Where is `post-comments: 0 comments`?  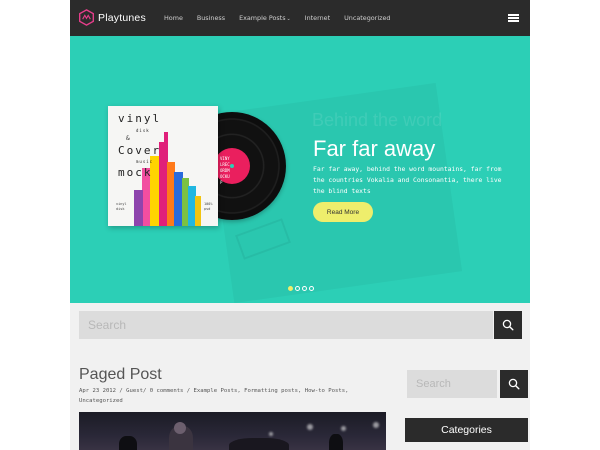
post-comments: 0 comments is located at coordinates (167, 391).